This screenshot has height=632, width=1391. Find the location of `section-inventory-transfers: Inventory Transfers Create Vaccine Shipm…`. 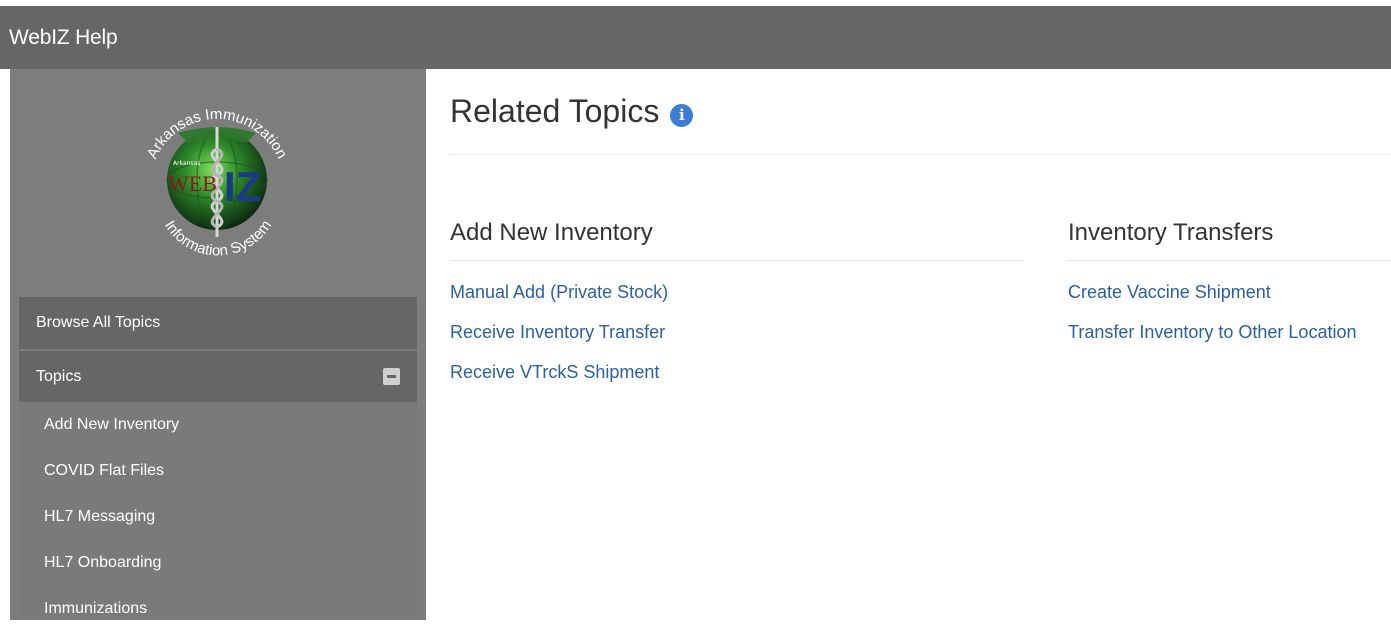

section-inventory-transfers: Inventory Transfers Create Vaccine Shipm… is located at coordinates (1229, 289).